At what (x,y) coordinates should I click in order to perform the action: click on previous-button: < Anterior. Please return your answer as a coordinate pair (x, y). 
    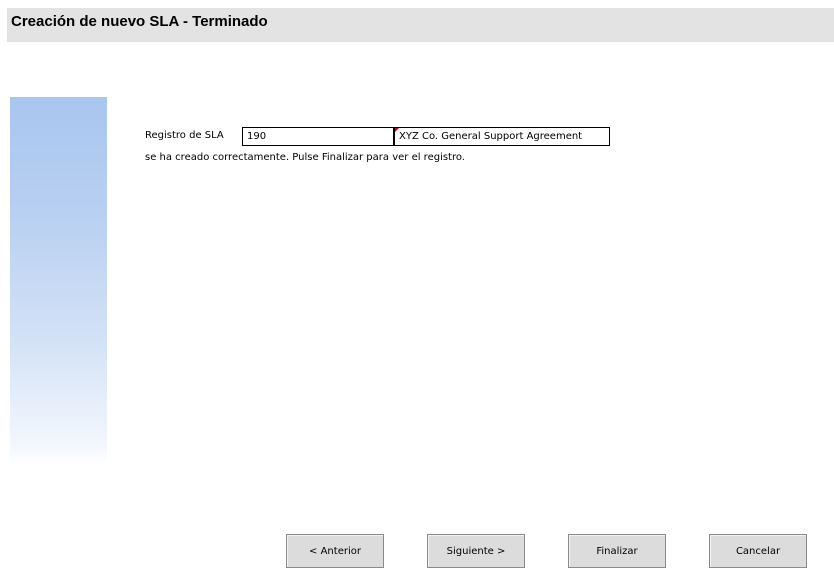
    Looking at the image, I should click on (335, 551).